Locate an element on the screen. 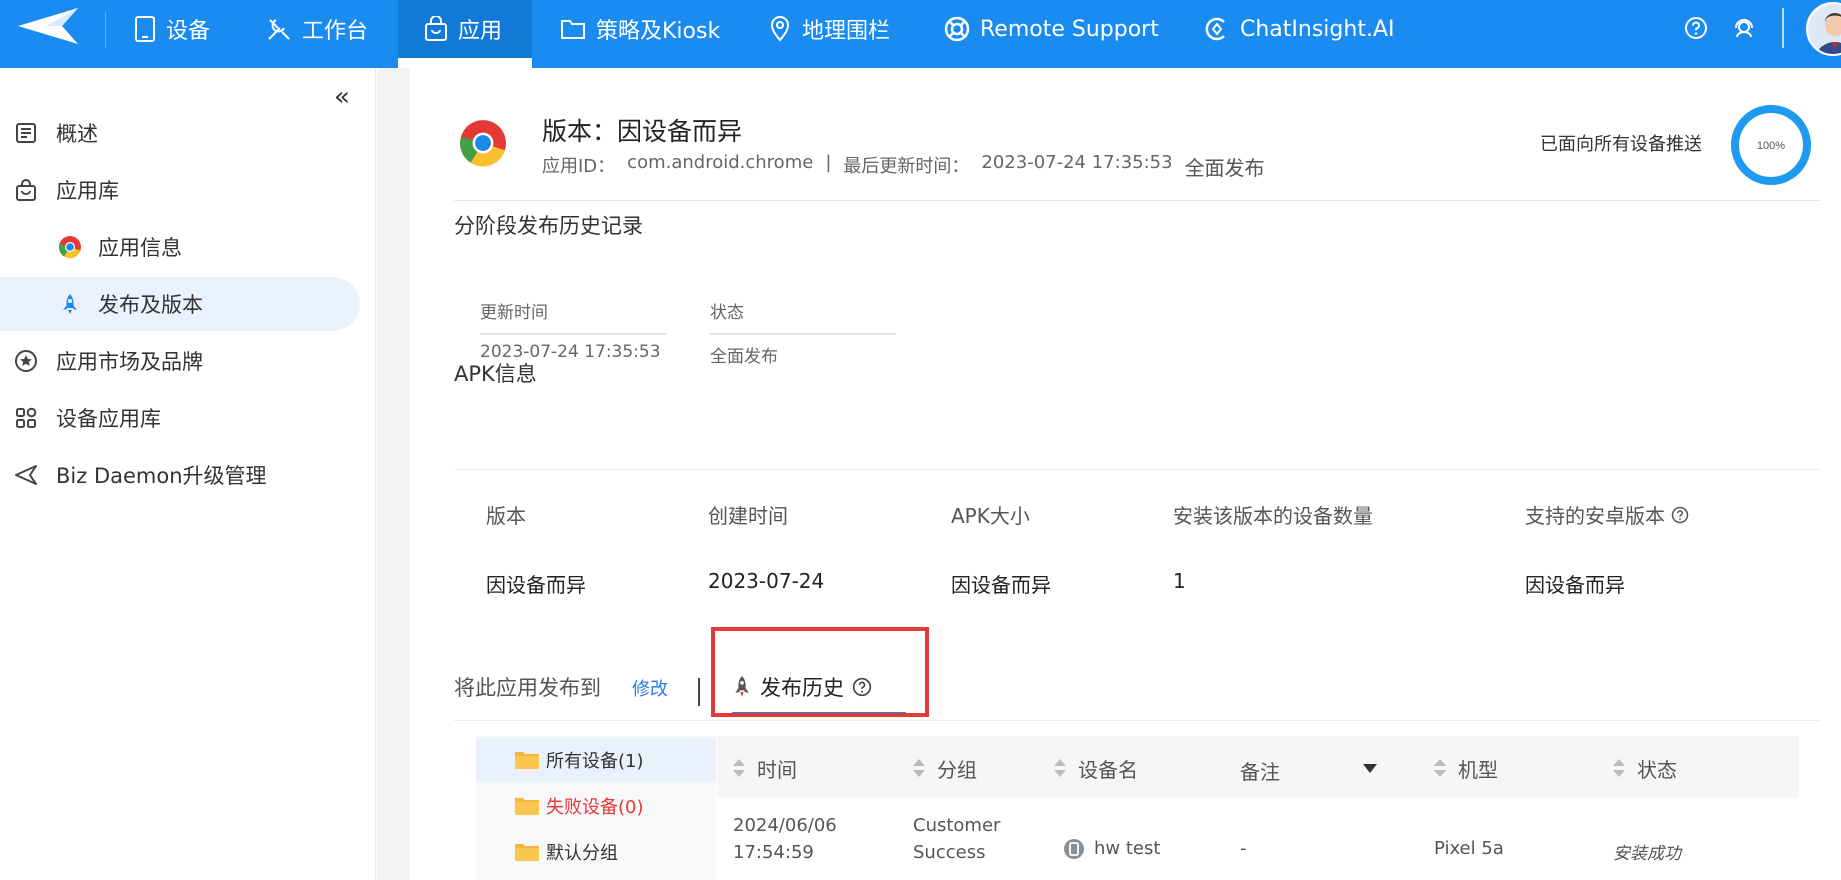  sidebar-item-app-library: 应用库 is located at coordinates (180, 190).